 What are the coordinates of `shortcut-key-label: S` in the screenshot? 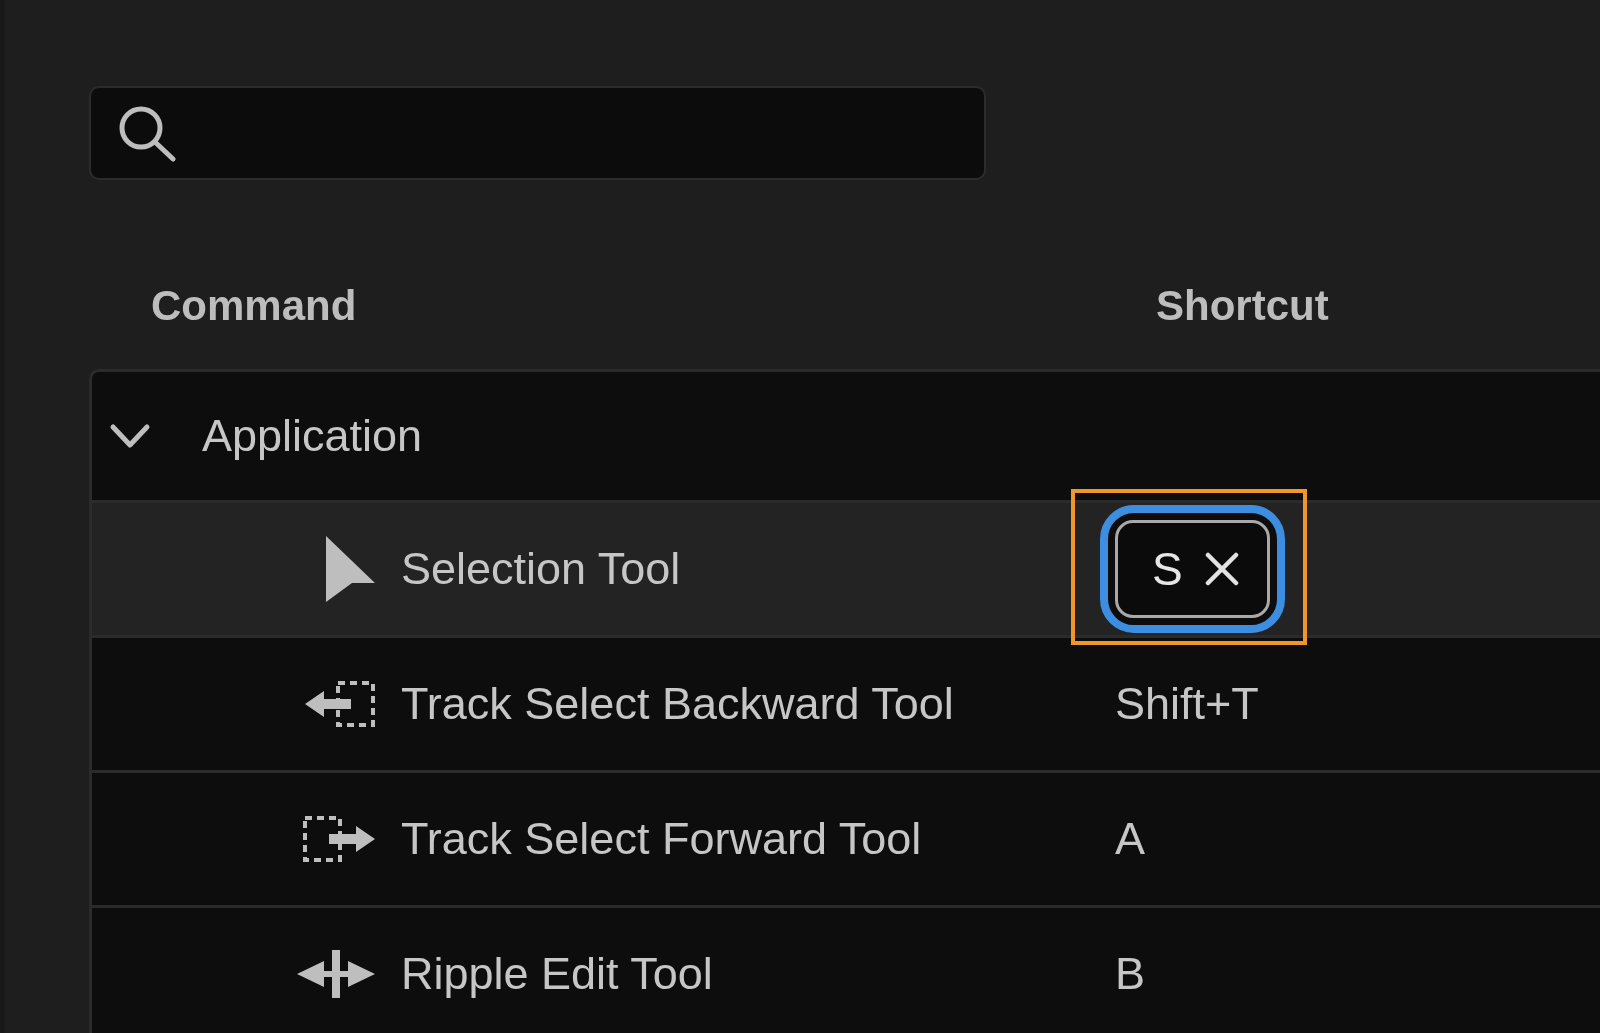 It's located at (1167, 569).